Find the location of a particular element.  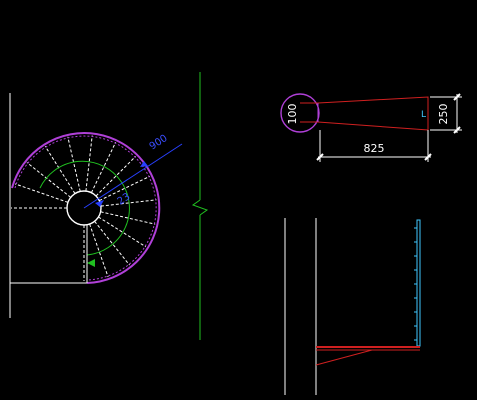

length-dimension-text: 825 is located at coordinates (374, 148).